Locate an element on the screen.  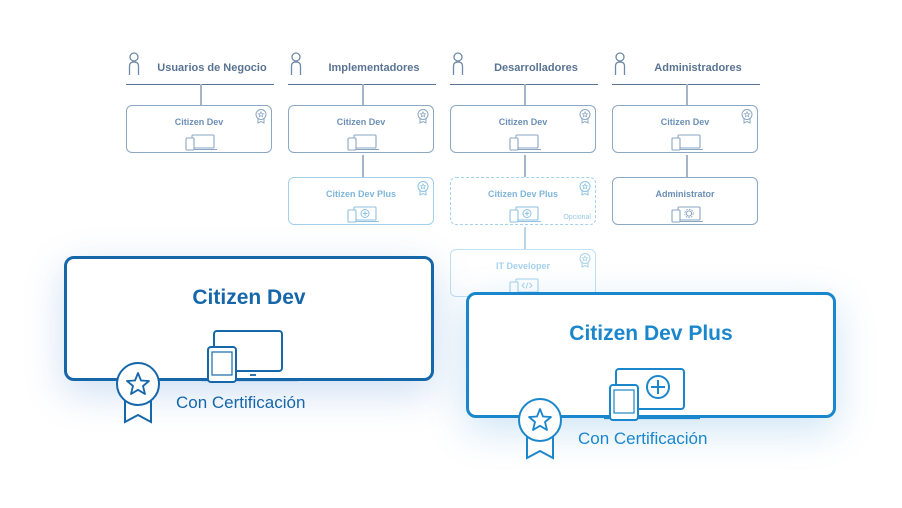
column-header-label: Usuarios de Negocio is located at coordinates (212, 68).